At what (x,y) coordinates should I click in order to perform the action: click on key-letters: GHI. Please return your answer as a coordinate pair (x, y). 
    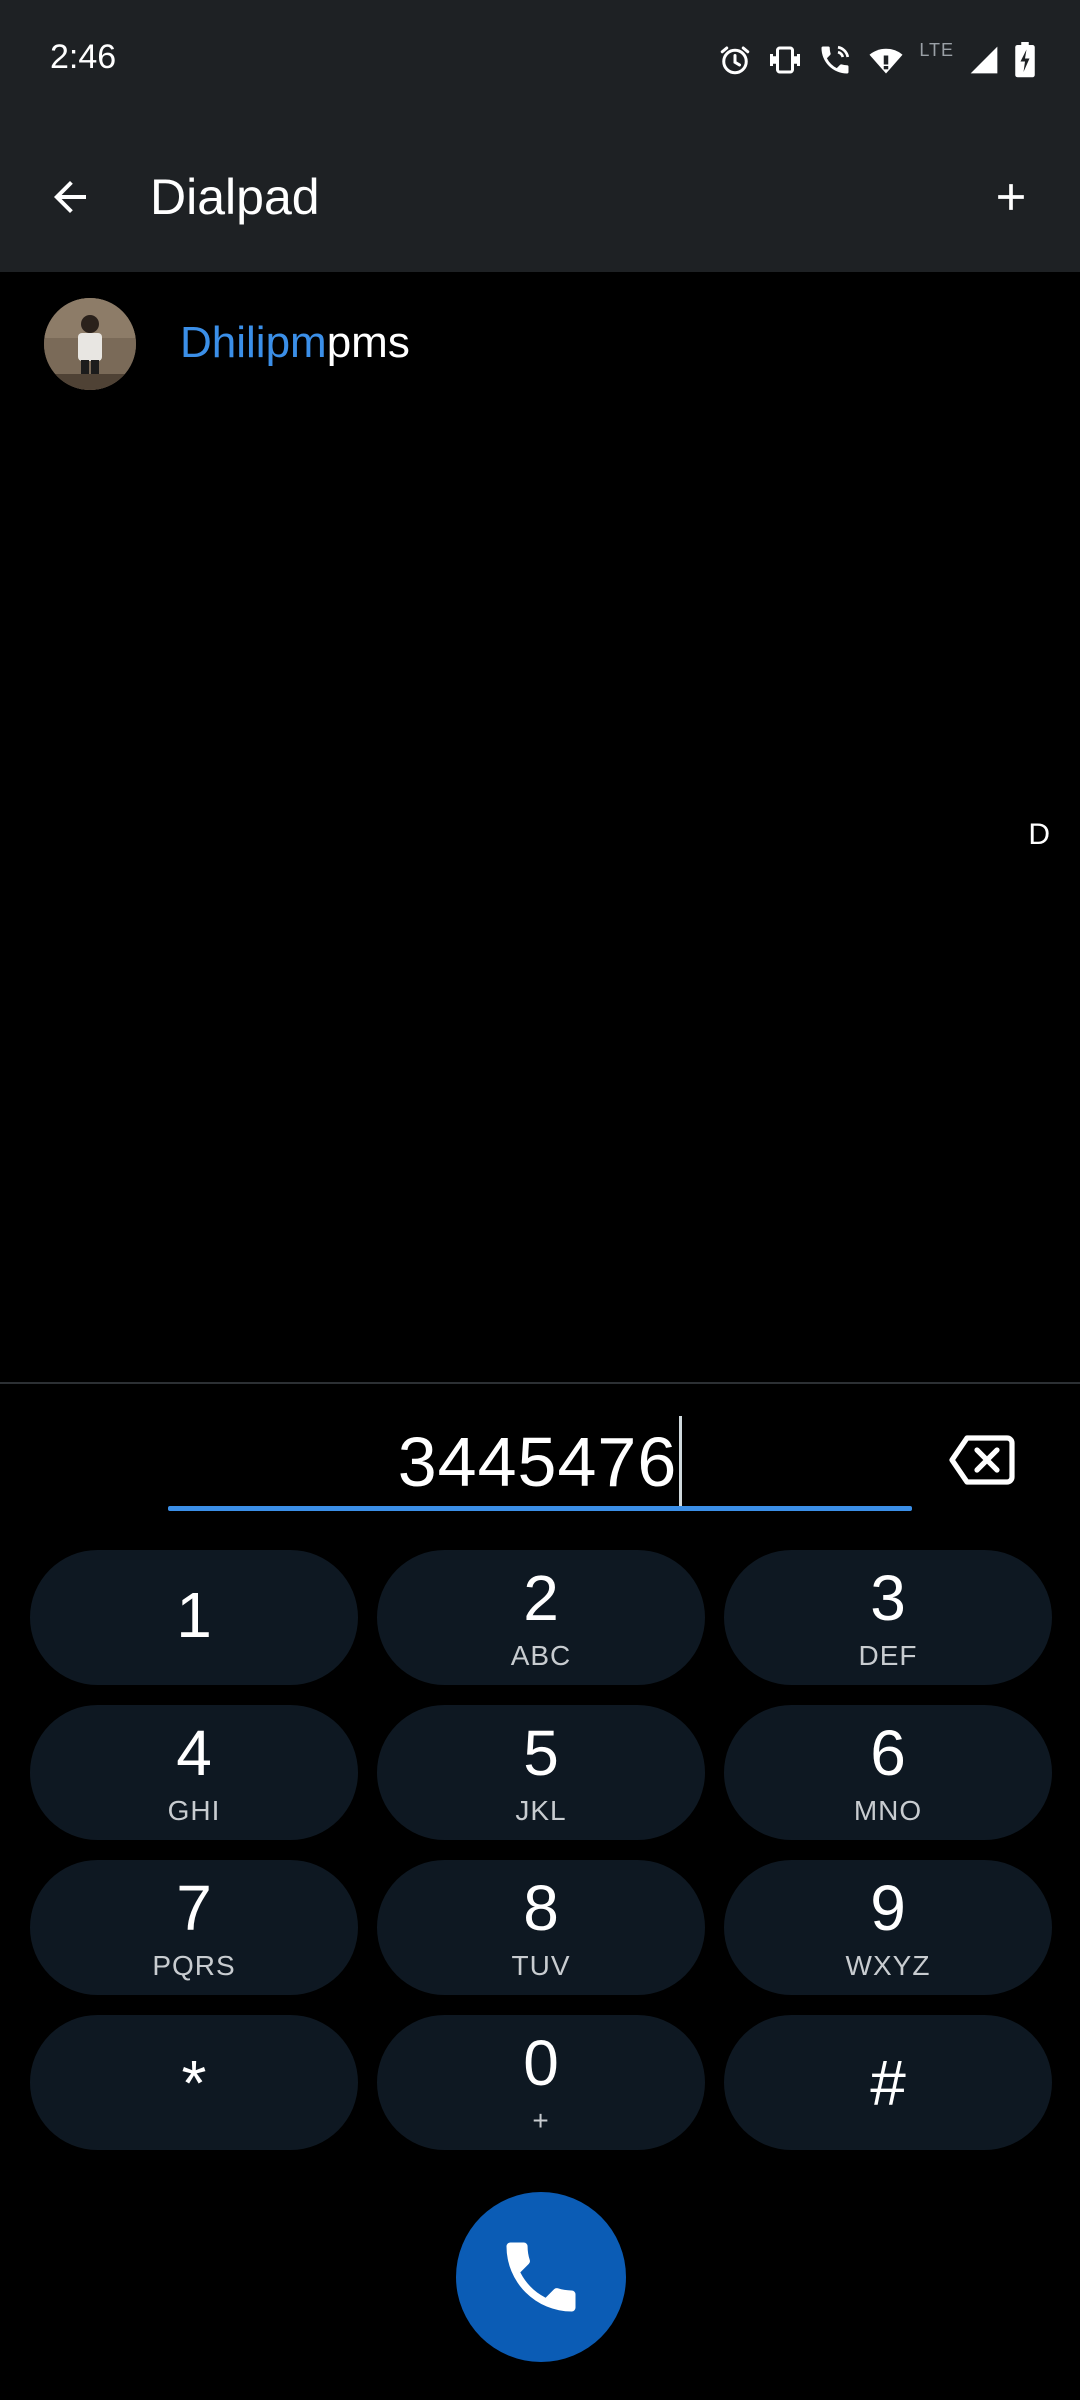
    Looking at the image, I should click on (194, 1810).